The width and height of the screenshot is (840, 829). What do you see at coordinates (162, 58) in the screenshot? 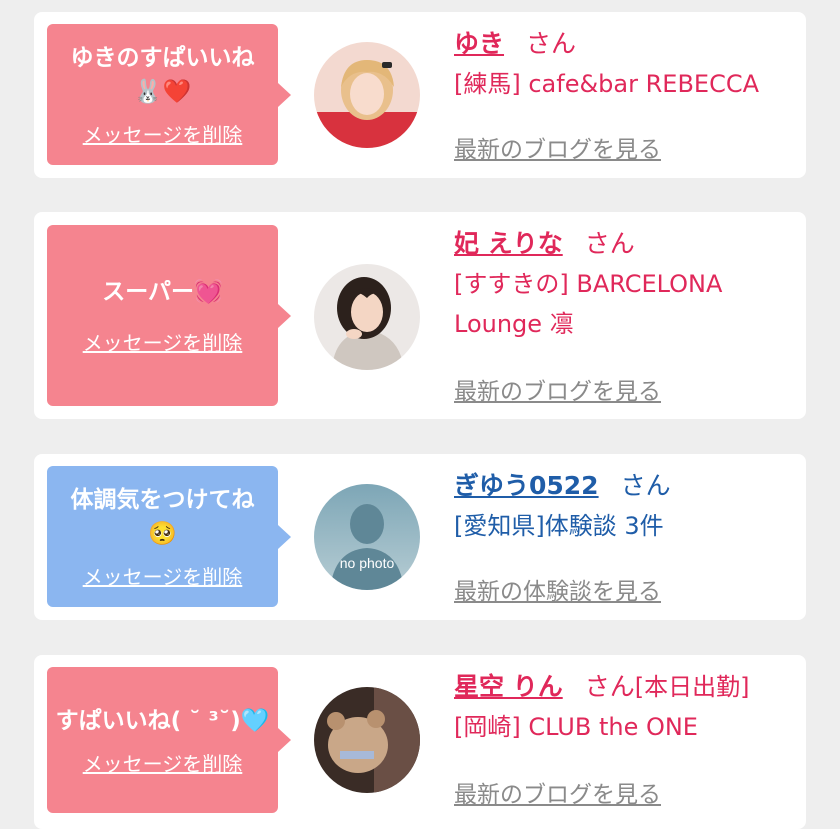
I see `message-text: ゆきのすぱいいね` at bounding box center [162, 58].